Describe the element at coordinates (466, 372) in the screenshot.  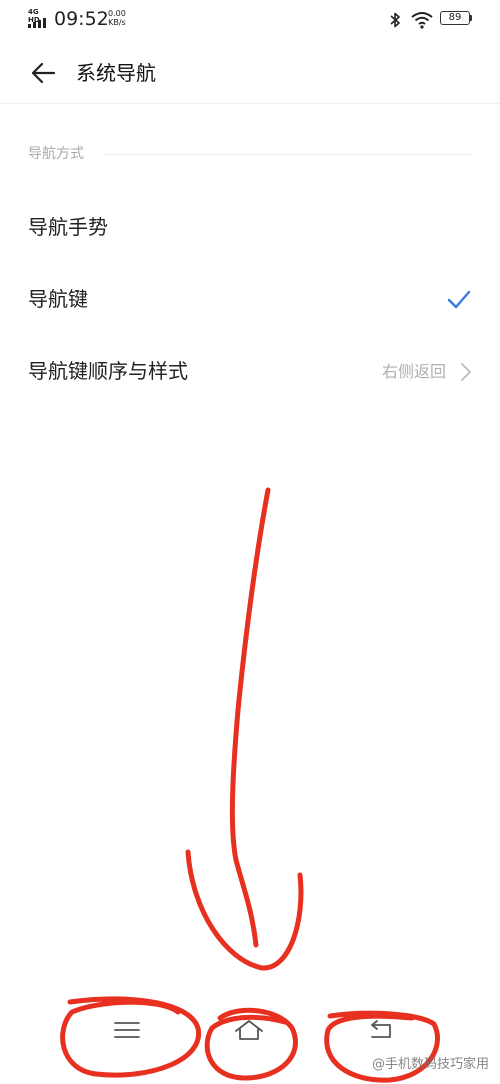
I see `chevron-right-icon` at that location.